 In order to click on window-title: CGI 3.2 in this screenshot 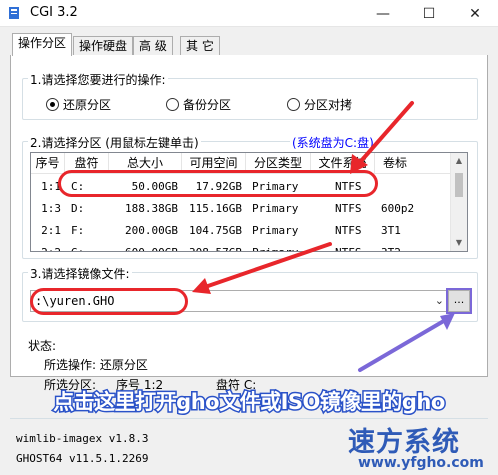, I will do `click(54, 12)`.